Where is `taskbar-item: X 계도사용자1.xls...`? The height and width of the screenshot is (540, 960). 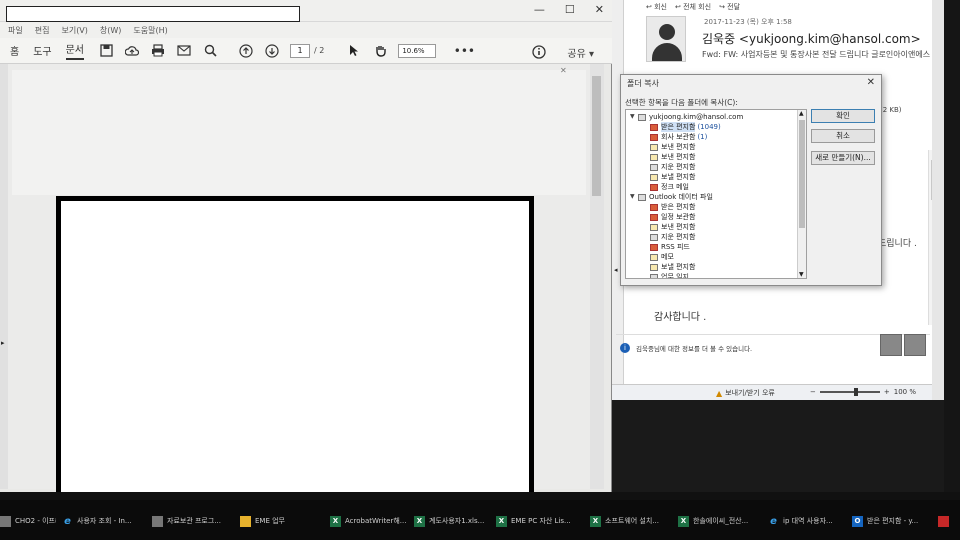 taskbar-item: X 계도사용자1.xls... is located at coordinates (453, 521).